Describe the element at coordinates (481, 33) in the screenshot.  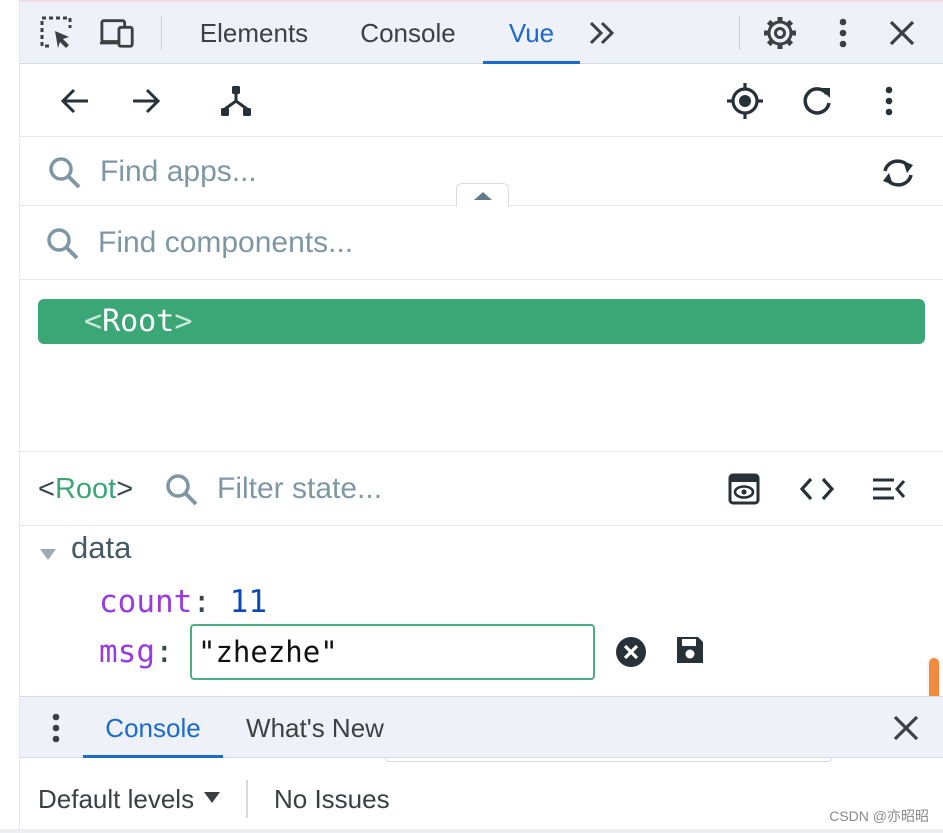
I see `devtools-tabbar: Elements Console Vue` at that location.